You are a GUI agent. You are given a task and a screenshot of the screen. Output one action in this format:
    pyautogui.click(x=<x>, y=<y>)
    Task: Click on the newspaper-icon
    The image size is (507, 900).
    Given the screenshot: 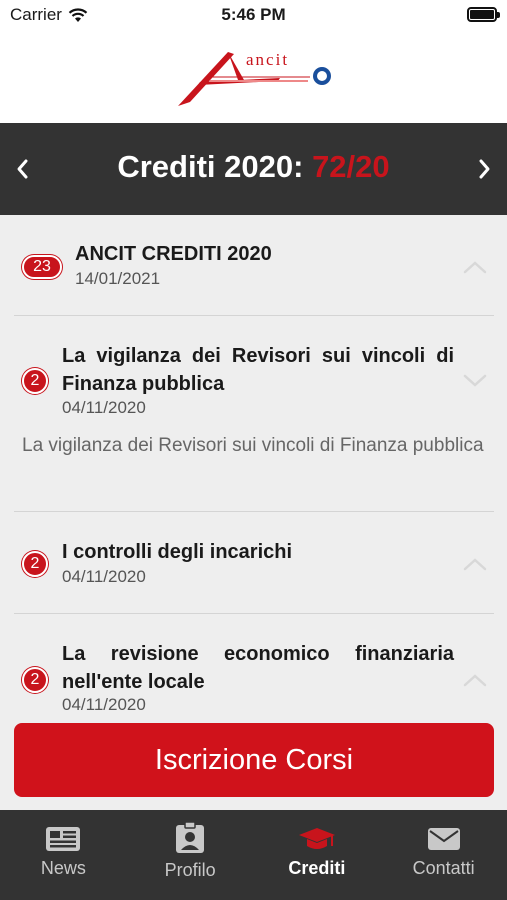 What is the action you would take?
    pyautogui.click(x=63, y=839)
    